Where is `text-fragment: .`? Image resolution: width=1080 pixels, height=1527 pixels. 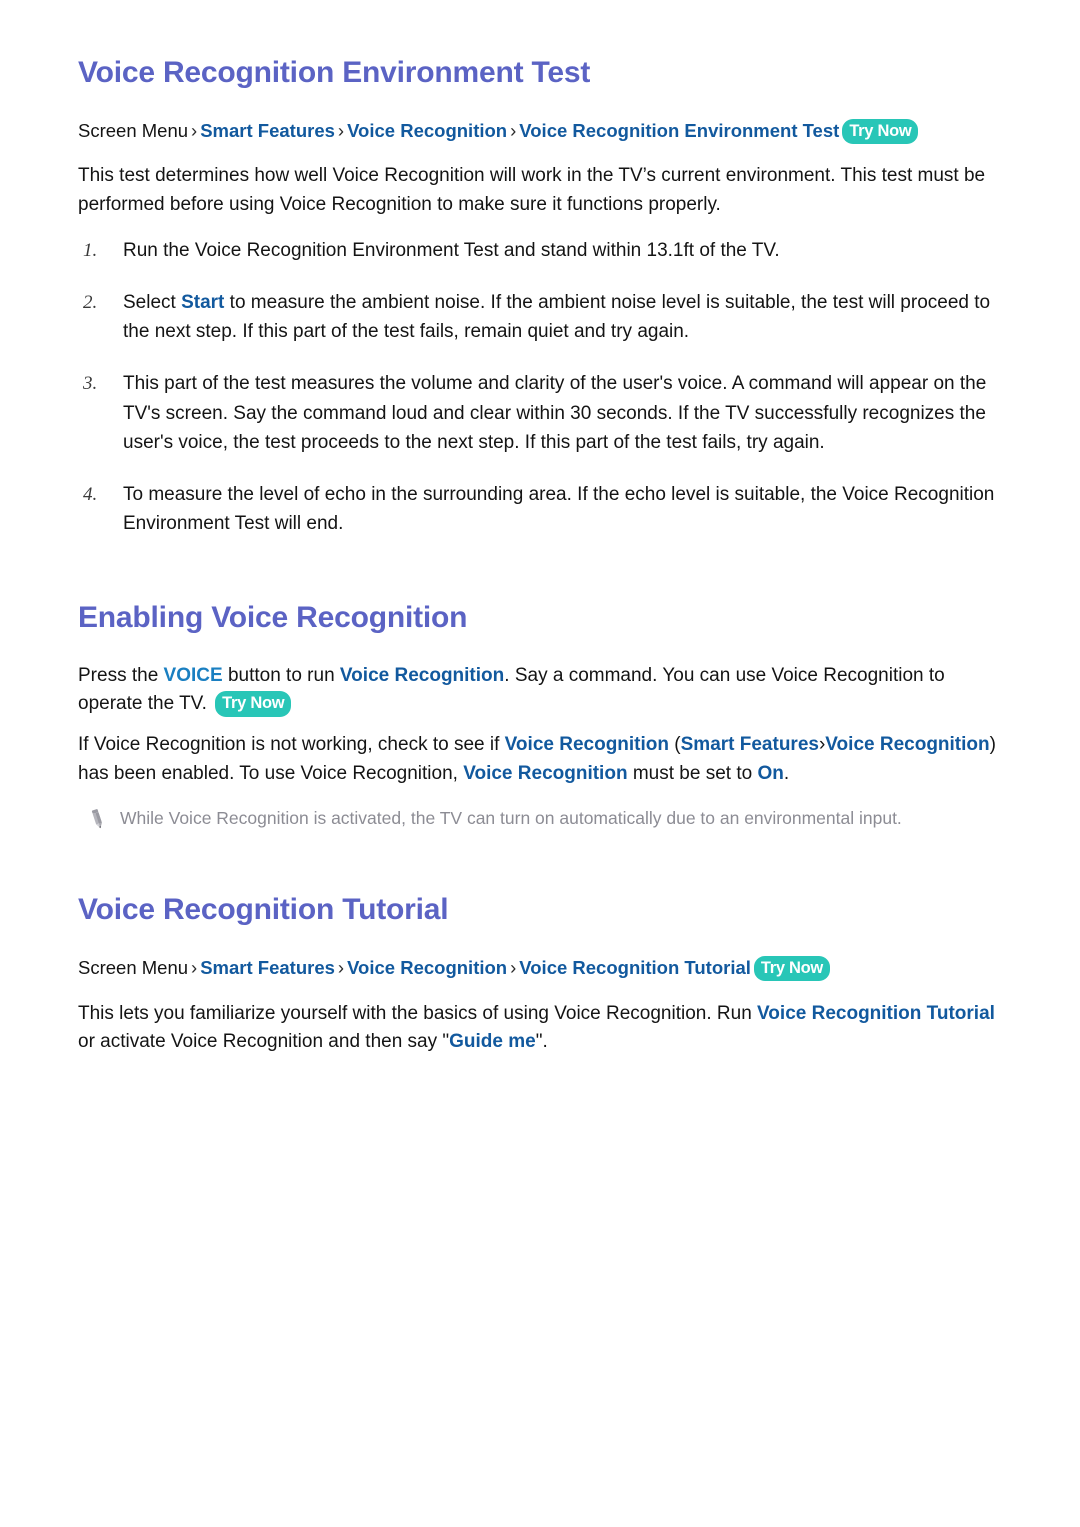 text-fragment: . is located at coordinates (786, 774).